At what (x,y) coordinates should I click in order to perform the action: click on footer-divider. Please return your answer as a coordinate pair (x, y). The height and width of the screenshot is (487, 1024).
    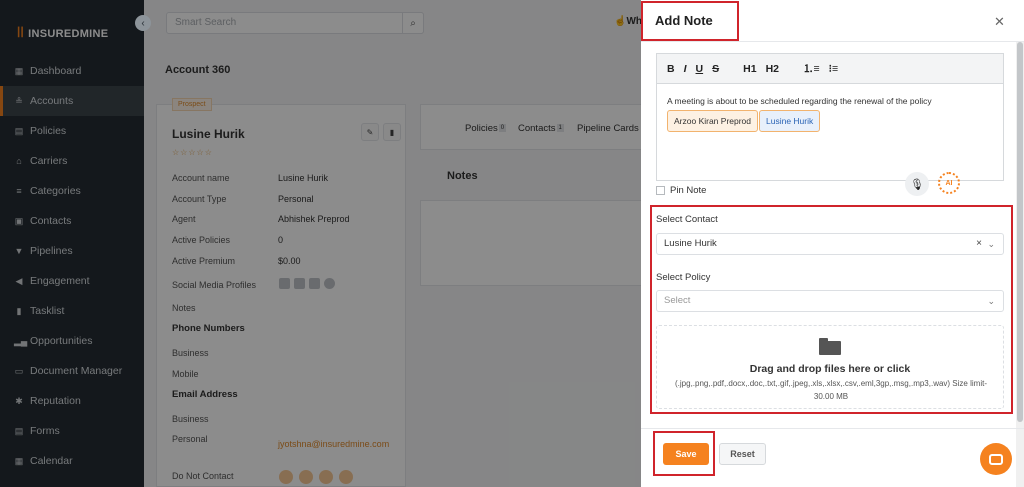
    Looking at the image, I should click on (832, 428).